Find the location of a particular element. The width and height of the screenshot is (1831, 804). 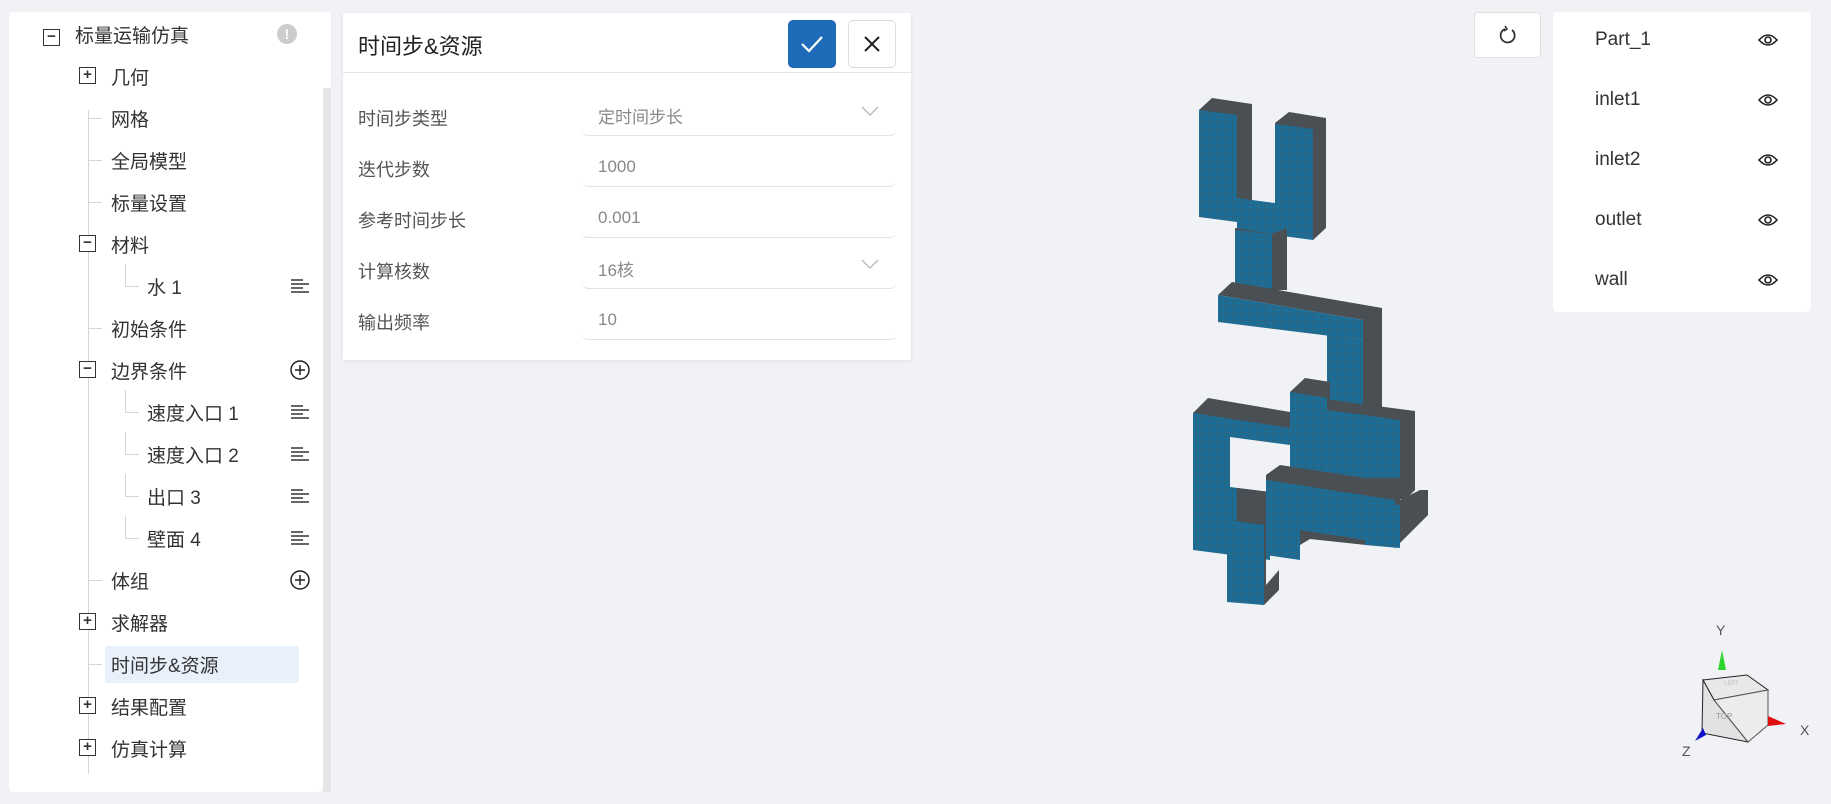

part-label: inlet2 is located at coordinates (1618, 159).